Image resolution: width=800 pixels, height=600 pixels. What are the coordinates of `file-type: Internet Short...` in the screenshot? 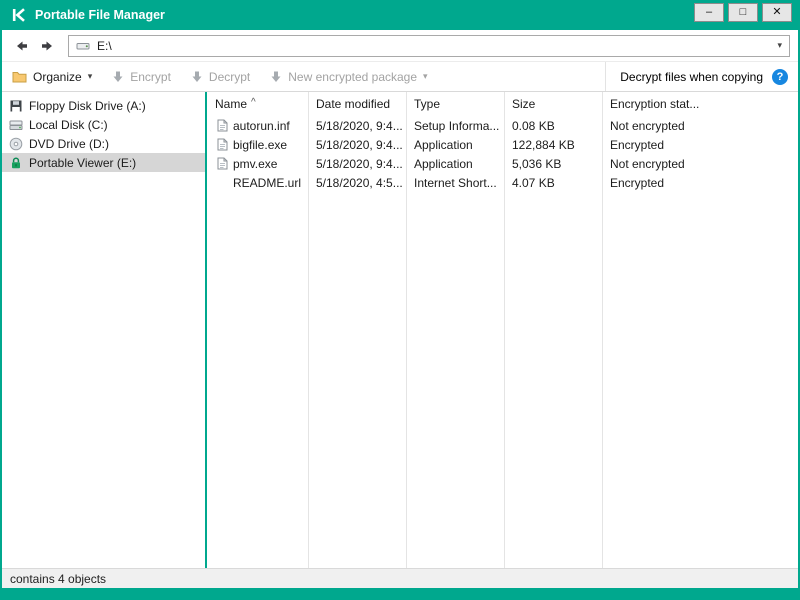 It's located at (455, 182).